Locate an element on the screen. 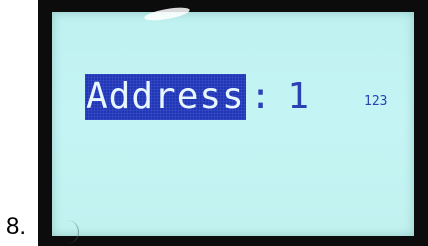  screen-glare is located at coordinates (167, 14).